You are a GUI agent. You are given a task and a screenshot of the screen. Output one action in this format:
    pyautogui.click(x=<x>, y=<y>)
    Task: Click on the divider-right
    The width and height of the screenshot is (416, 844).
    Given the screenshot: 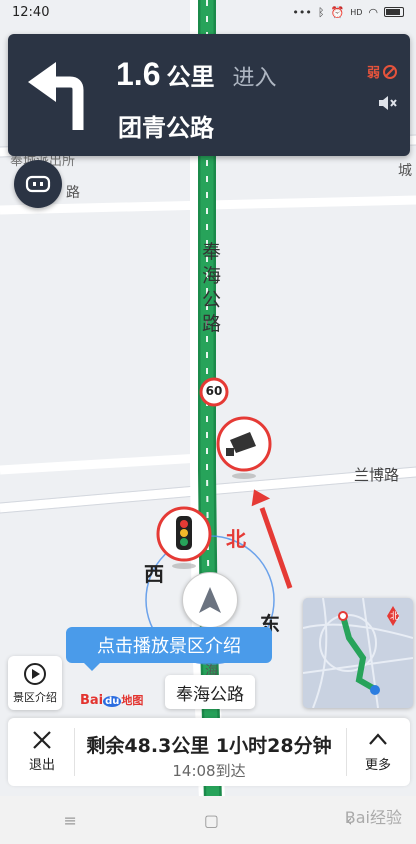 What is the action you would take?
    pyautogui.click(x=346, y=752)
    